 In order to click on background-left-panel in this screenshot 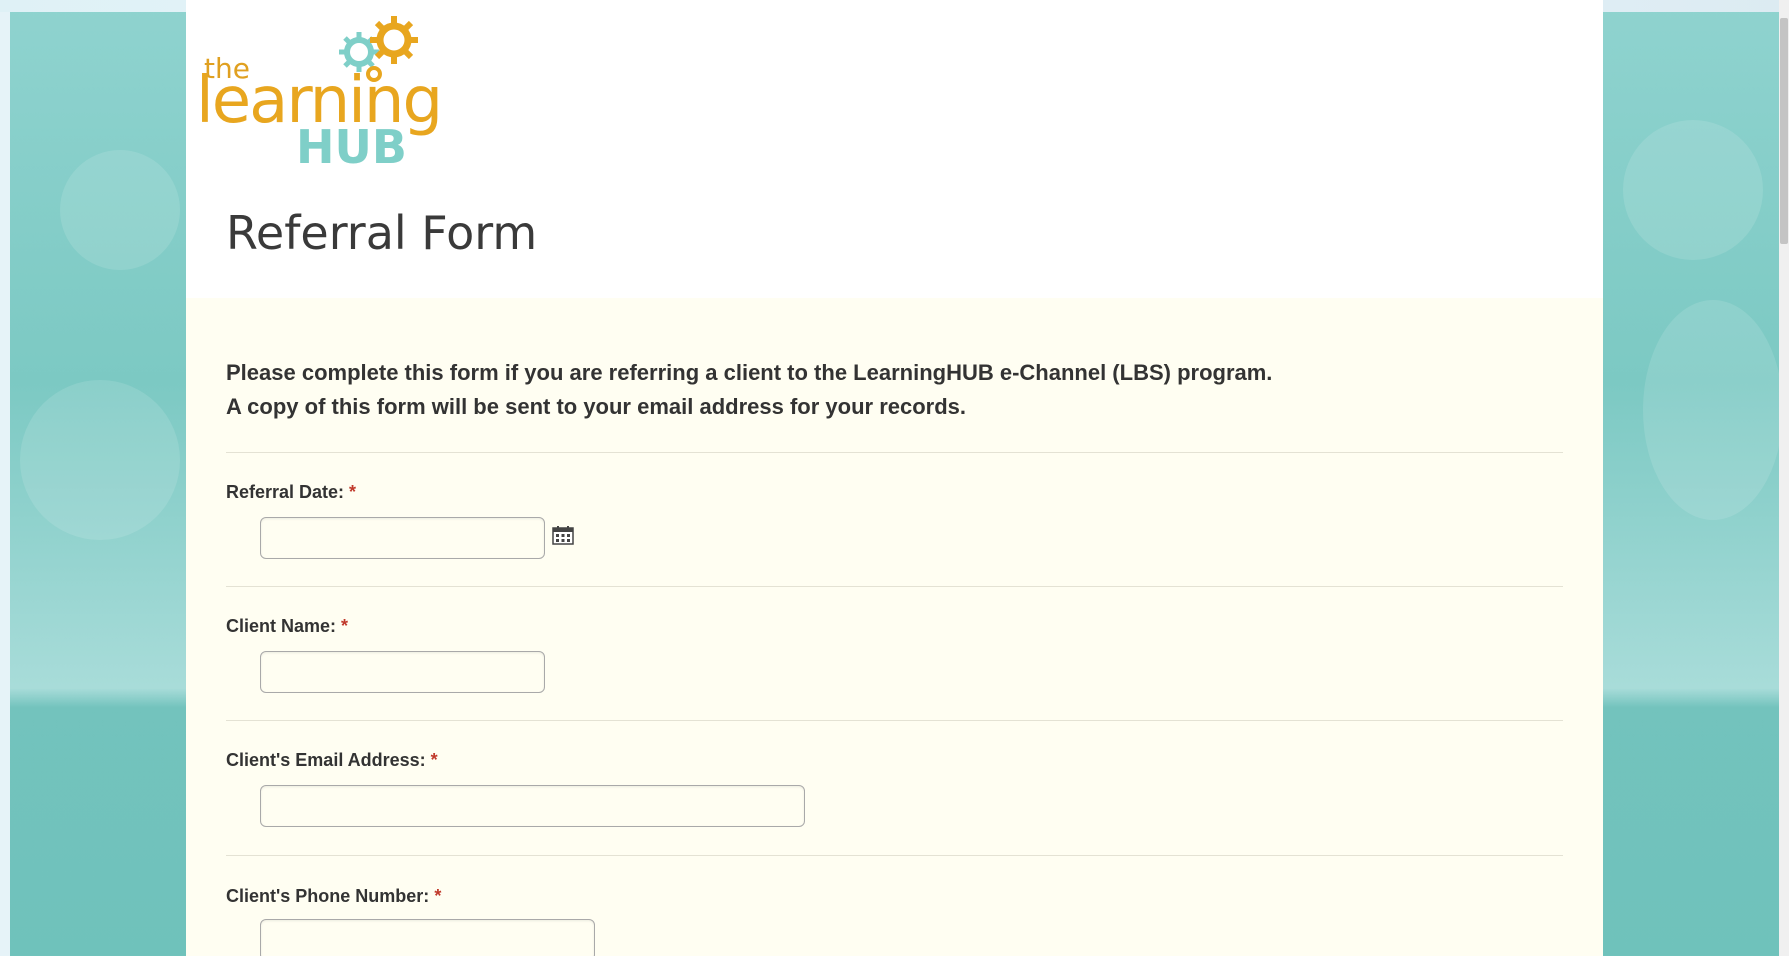, I will do `click(93, 478)`.